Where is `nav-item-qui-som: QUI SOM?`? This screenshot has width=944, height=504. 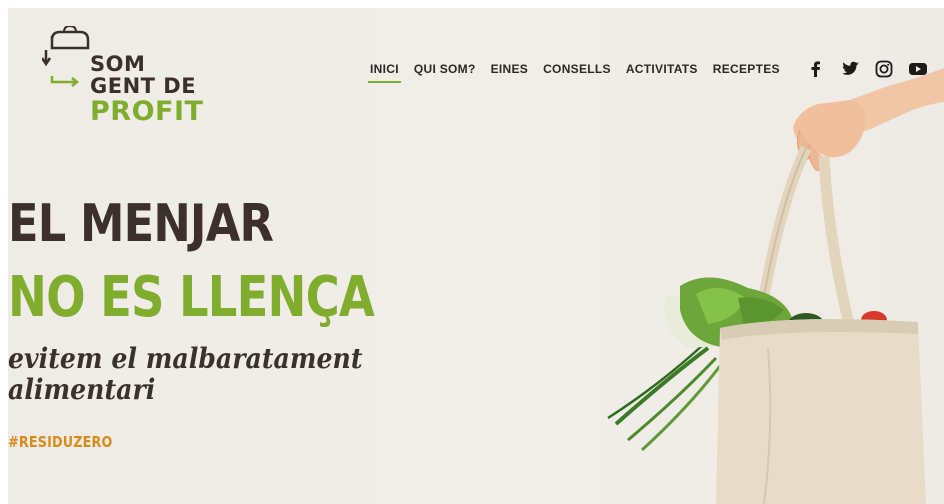
nav-item-qui-som: QUI SOM? is located at coordinates (445, 69).